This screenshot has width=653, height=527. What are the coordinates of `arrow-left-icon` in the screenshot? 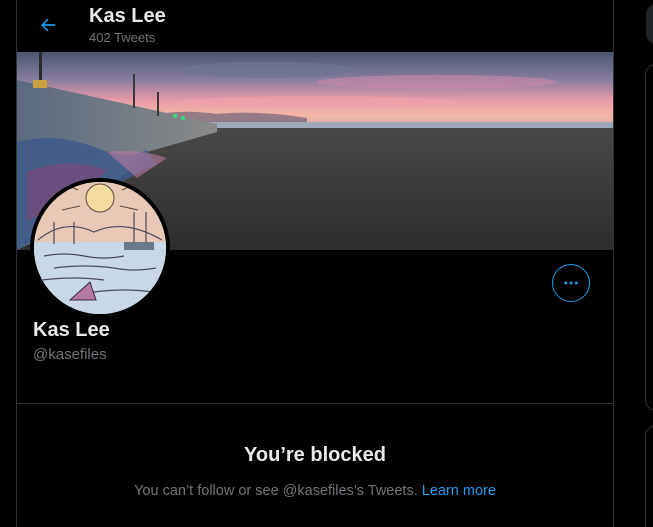 It's located at (48, 25).